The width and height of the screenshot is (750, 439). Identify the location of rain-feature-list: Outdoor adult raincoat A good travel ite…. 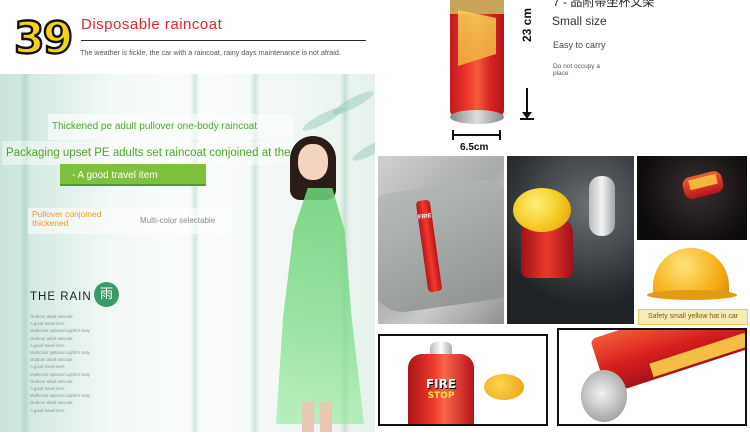
(60, 363).